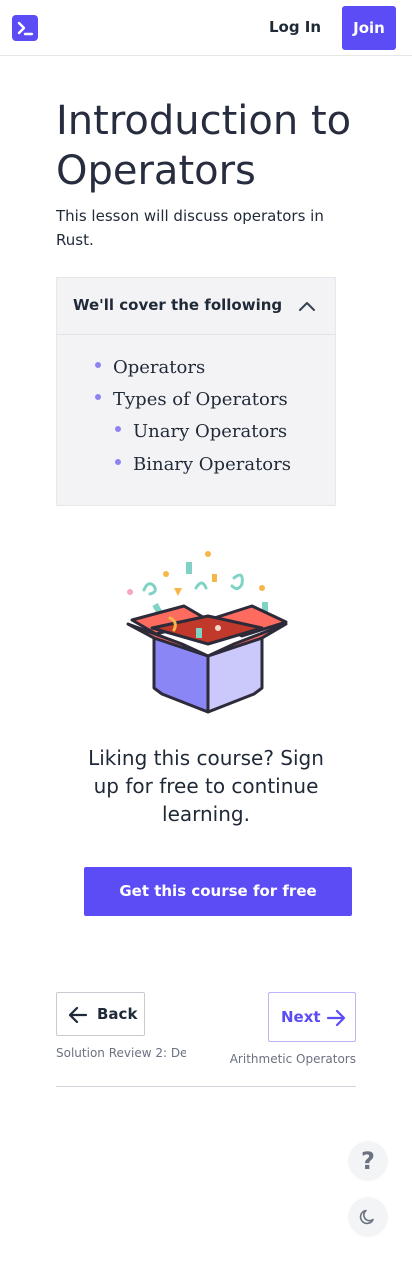  I want to click on chevron-up-icon, so click(307, 306).